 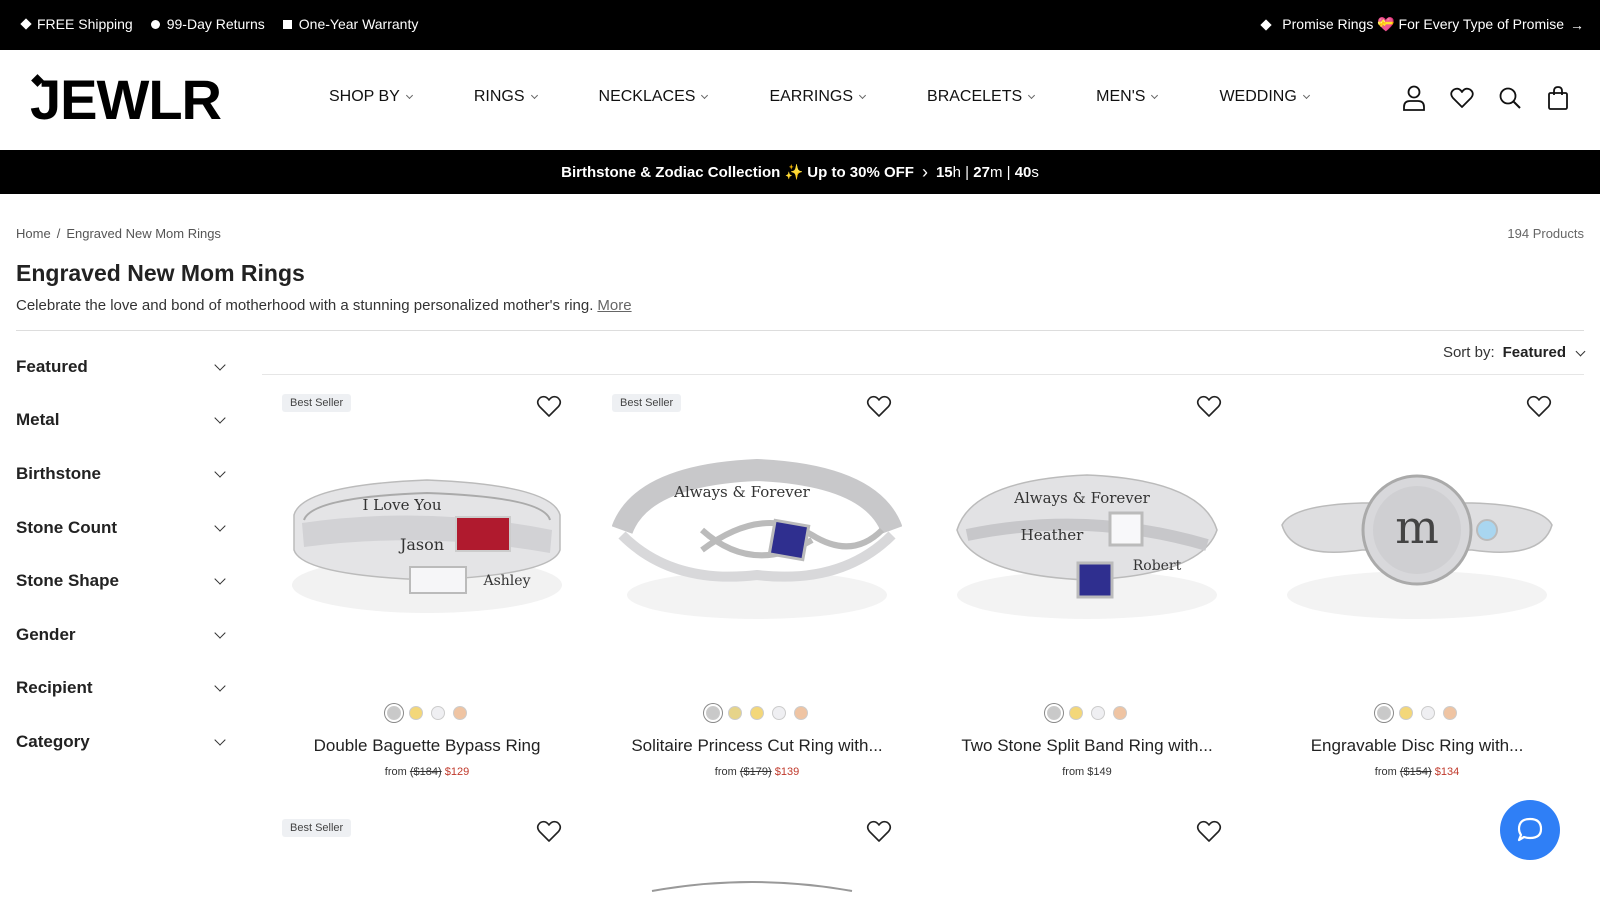 I want to click on product-image: Always & Forever Heather Robert, so click(x=1087, y=535).